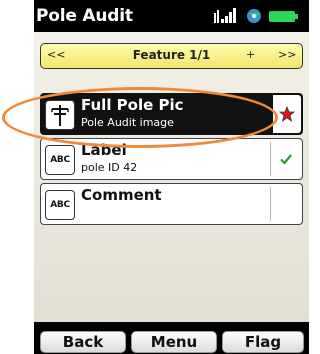 The height and width of the screenshot is (354, 320). I want to click on feature-navigator: << Feature 1/1 + >>, so click(171, 56).